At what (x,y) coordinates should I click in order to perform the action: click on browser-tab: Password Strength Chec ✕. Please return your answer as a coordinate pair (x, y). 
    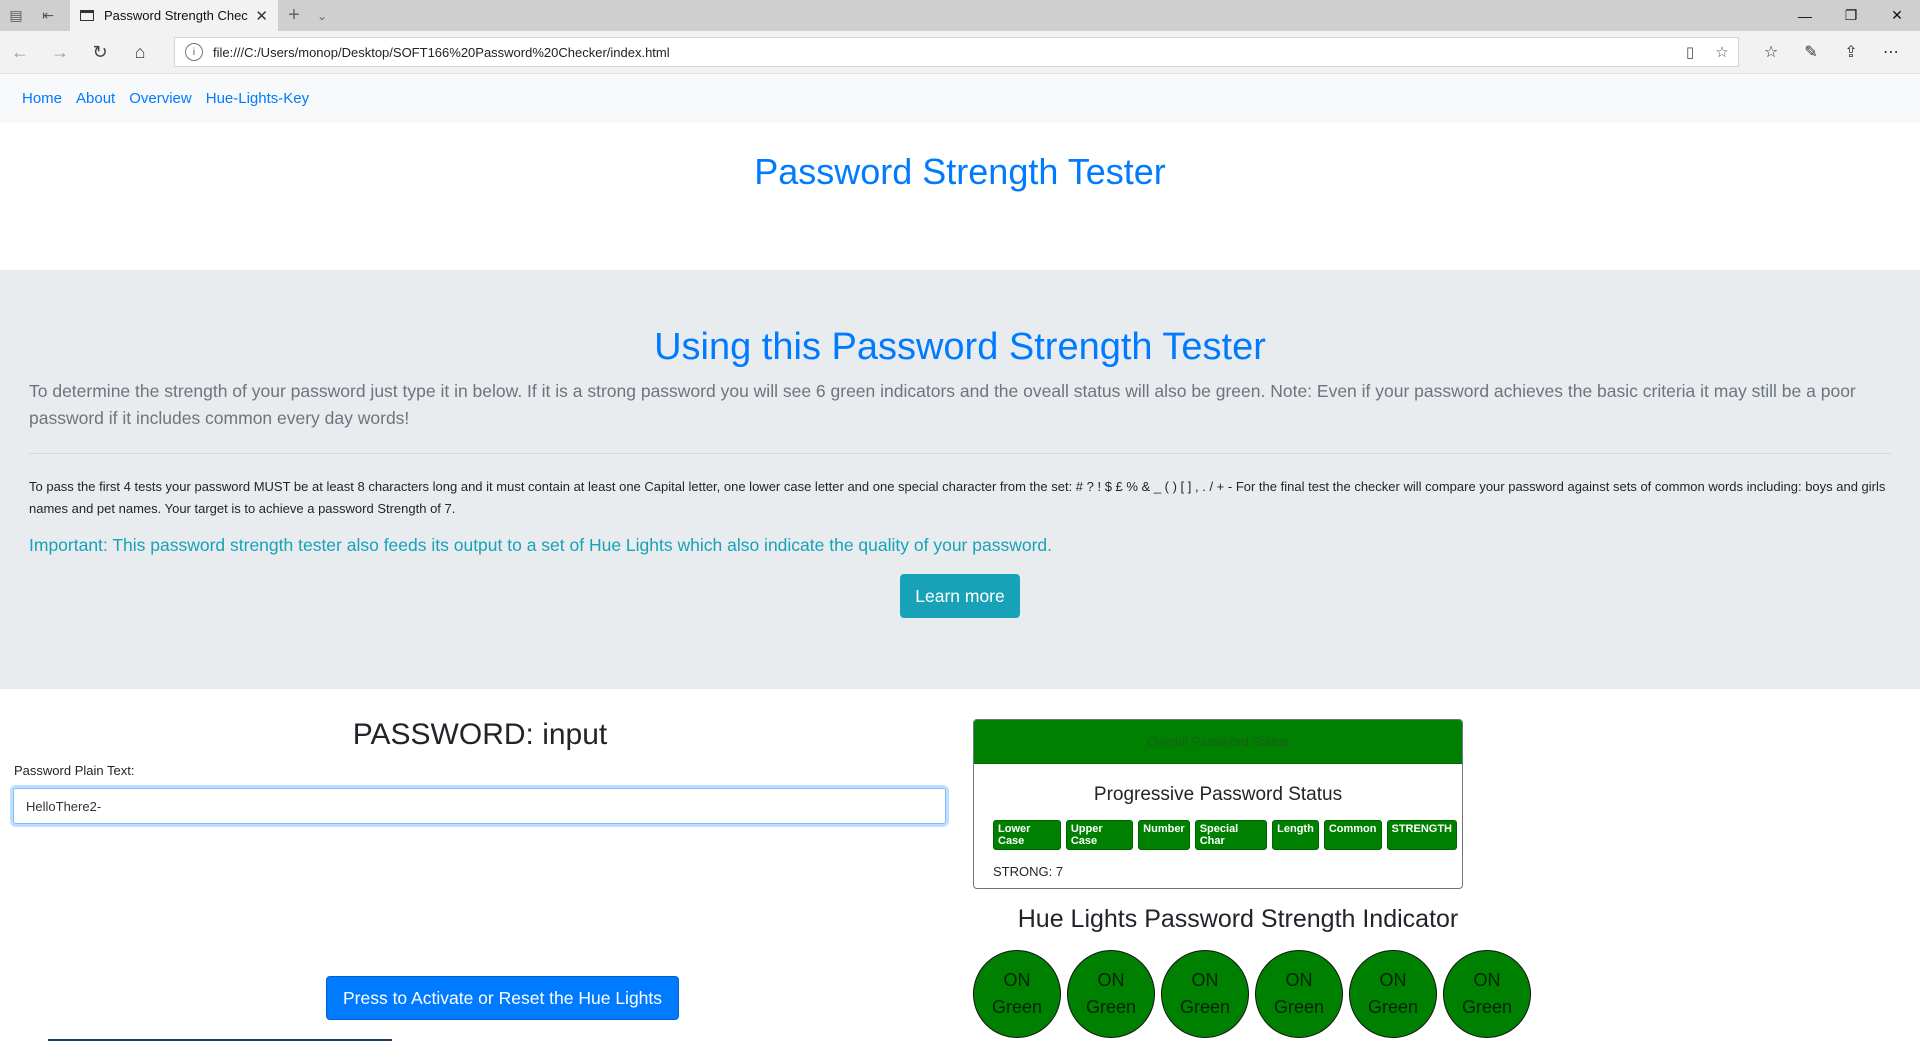
    Looking at the image, I should click on (174, 15).